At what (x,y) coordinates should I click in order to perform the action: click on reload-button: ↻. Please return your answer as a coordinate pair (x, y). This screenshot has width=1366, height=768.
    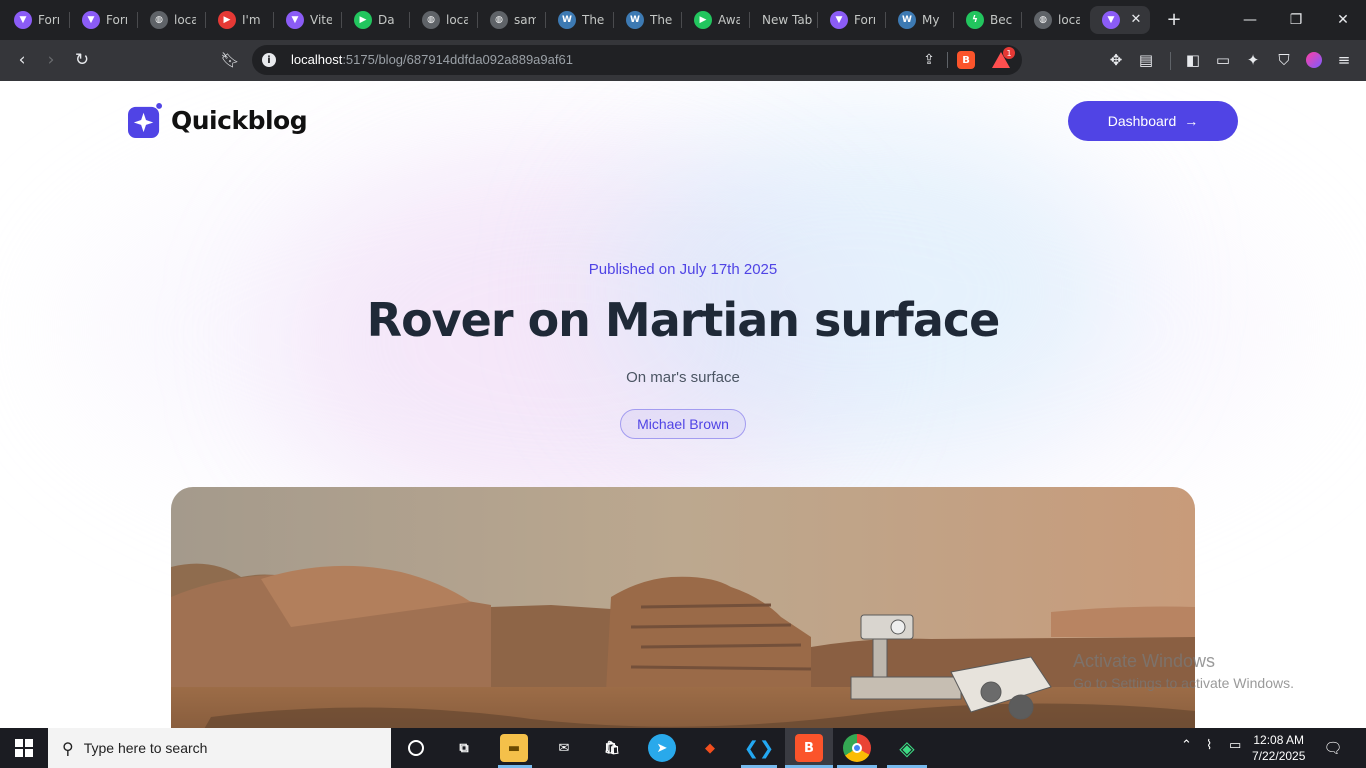
    Looking at the image, I should click on (82, 60).